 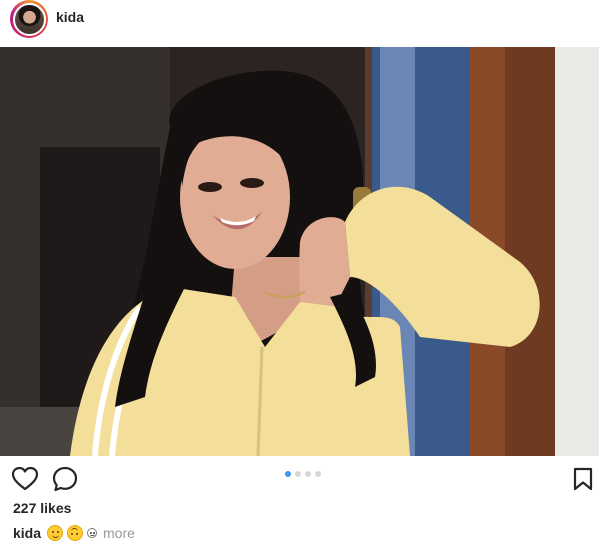 What do you see at coordinates (119, 533) in the screenshot?
I see `more-link: more` at bounding box center [119, 533].